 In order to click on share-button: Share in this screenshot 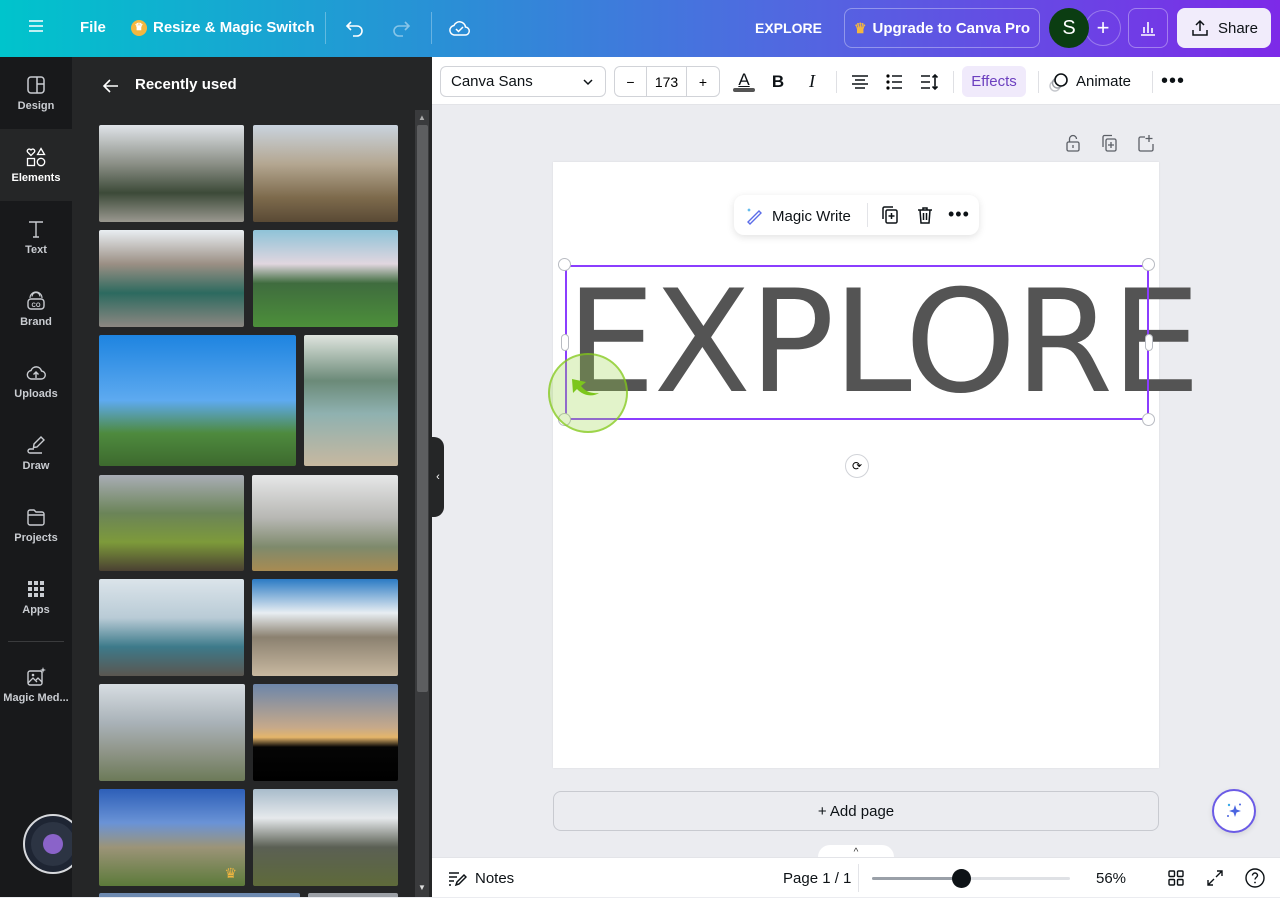, I will do `click(1224, 28)`.